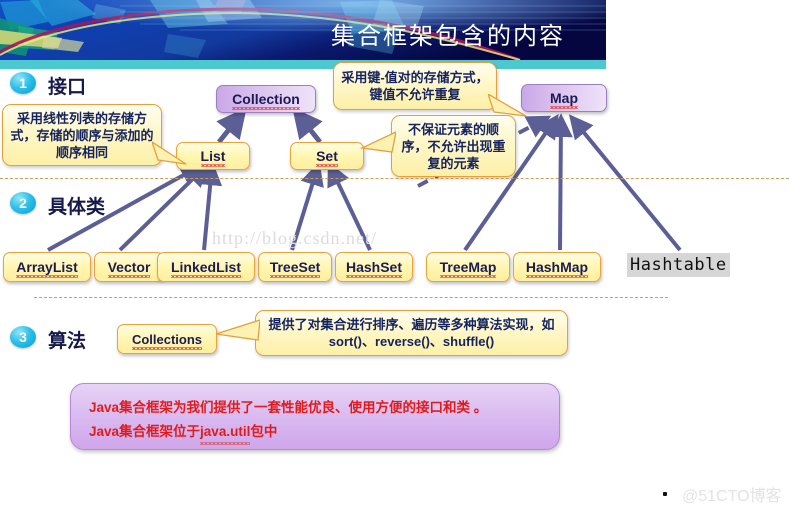 The height and width of the screenshot is (506, 789). Describe the element at coordinates (82, 135) in the screenshot. I see `callout-list-description: 采用线性列表的存储方式，存储的顺序与添加的顺序相同` at that location.